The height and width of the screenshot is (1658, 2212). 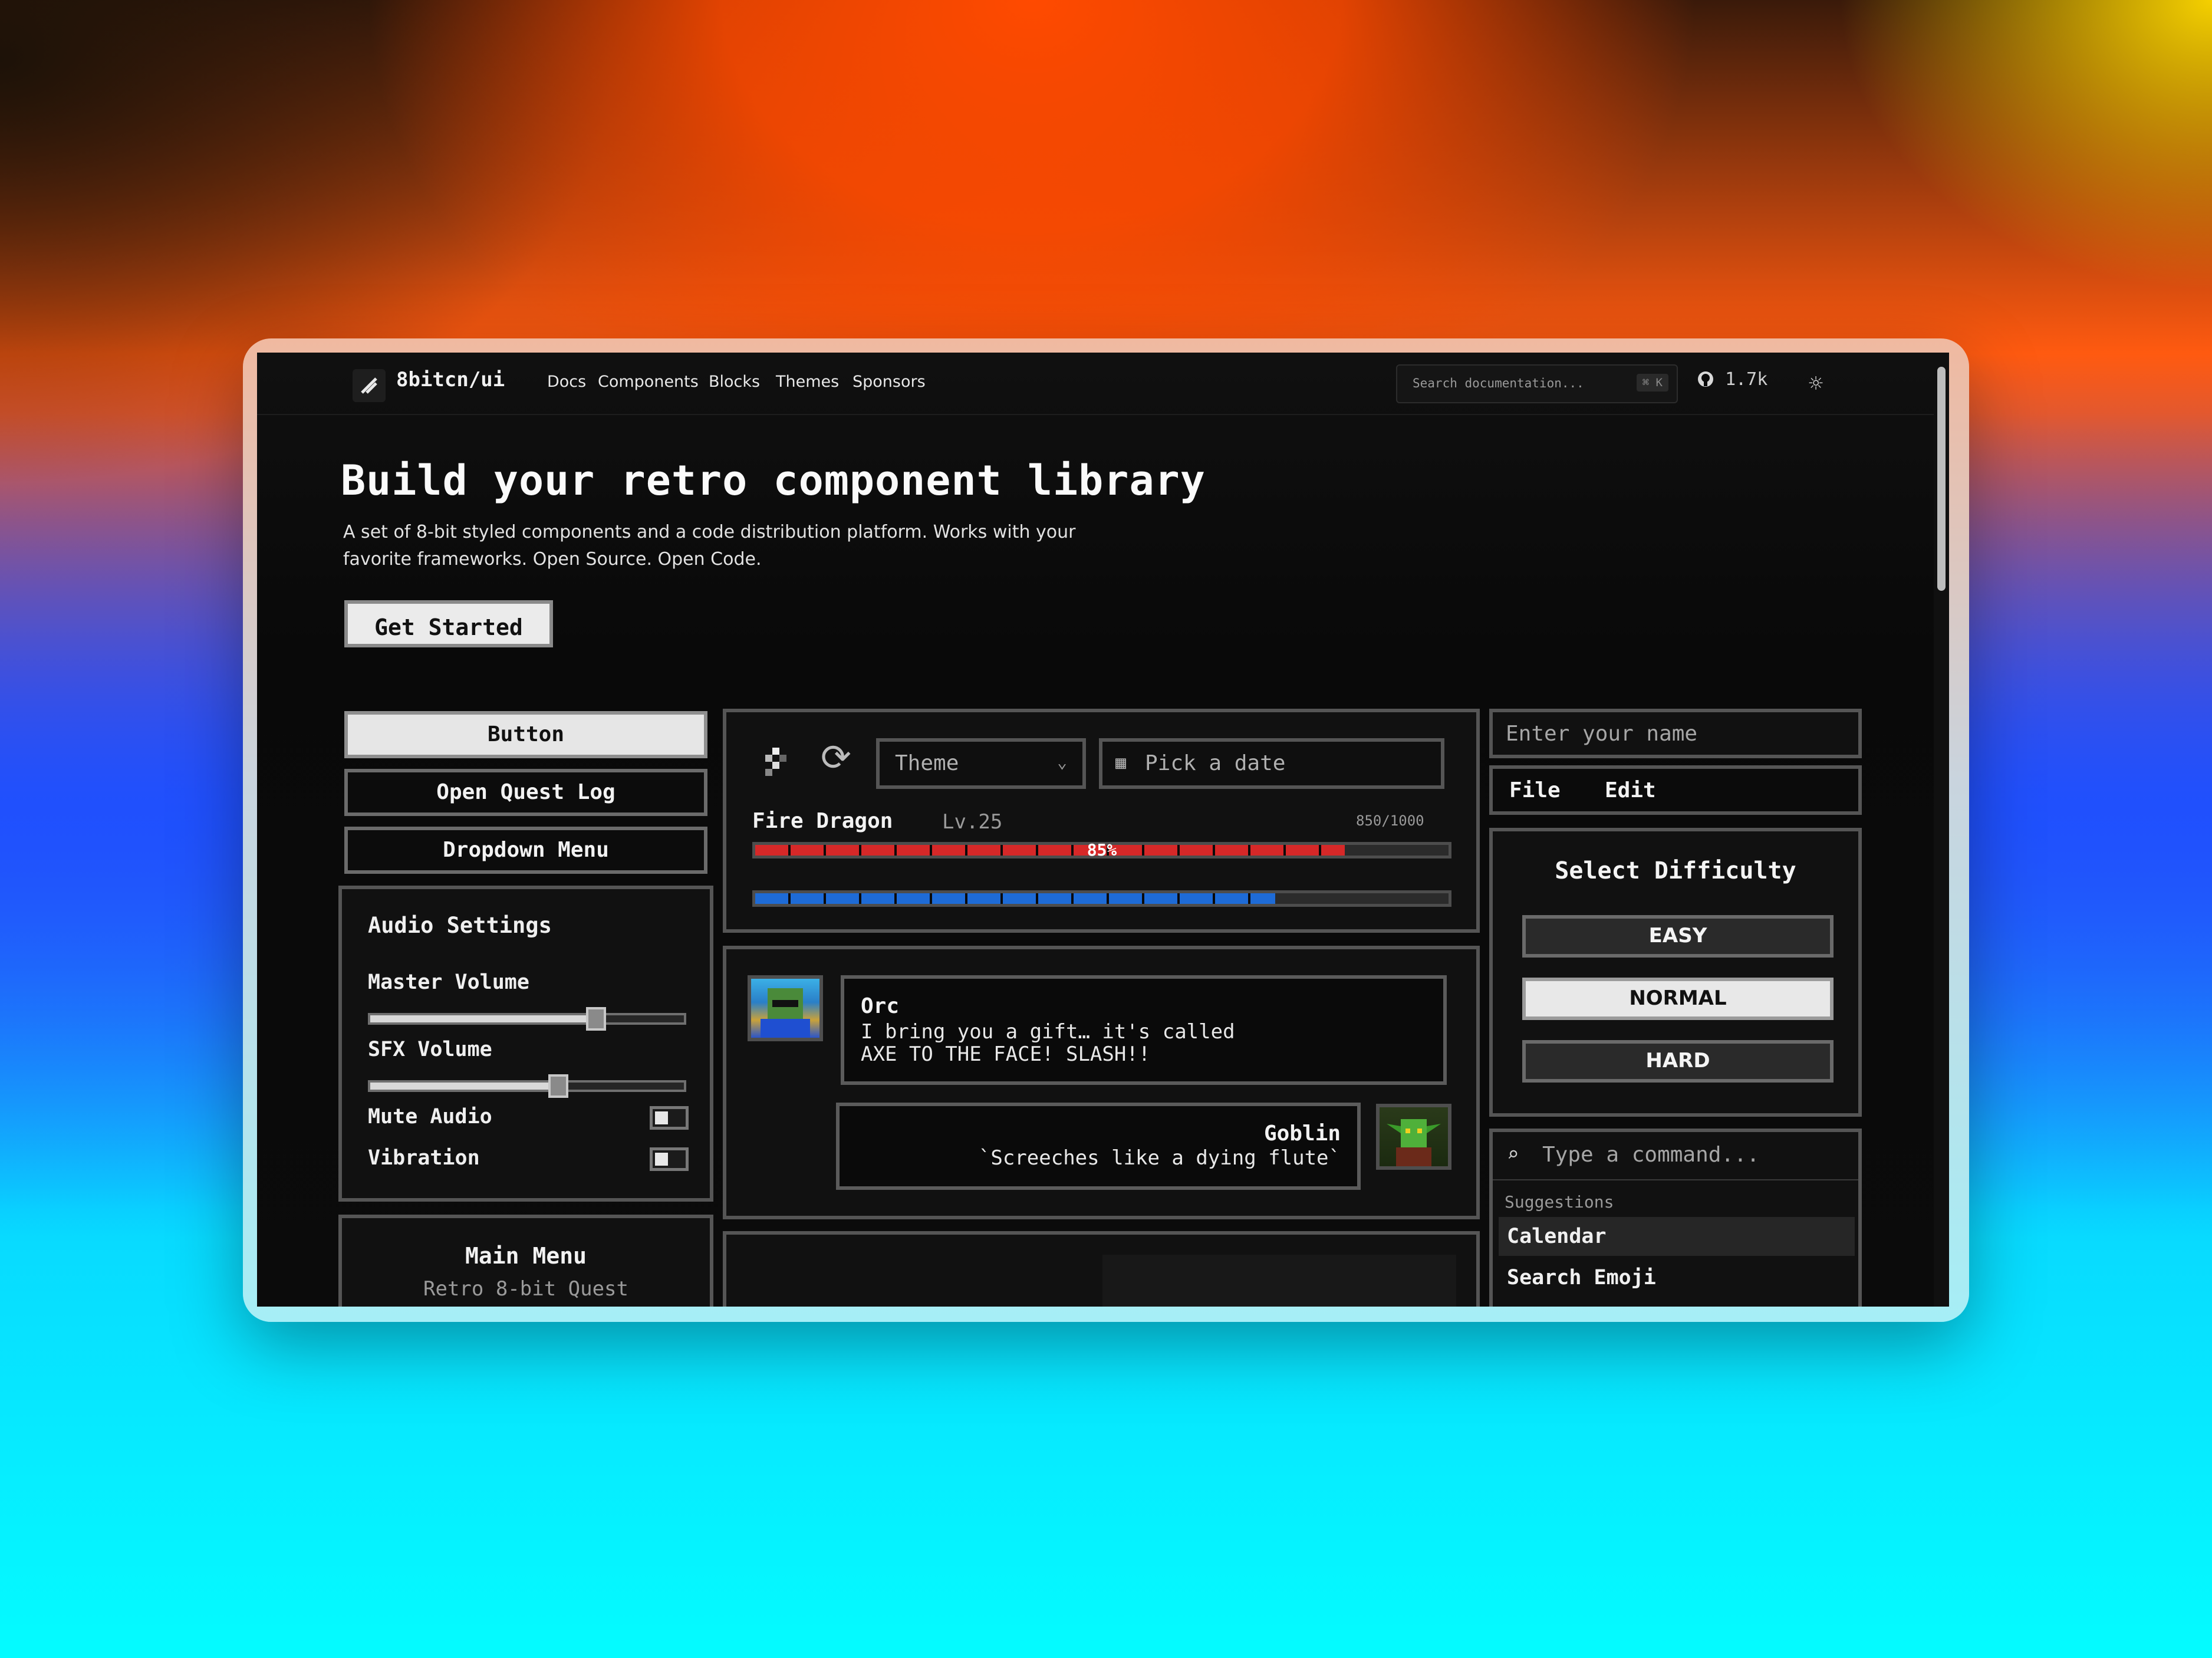 I want to click on menubar-edit: Edit, so click(x=1630, y=790).